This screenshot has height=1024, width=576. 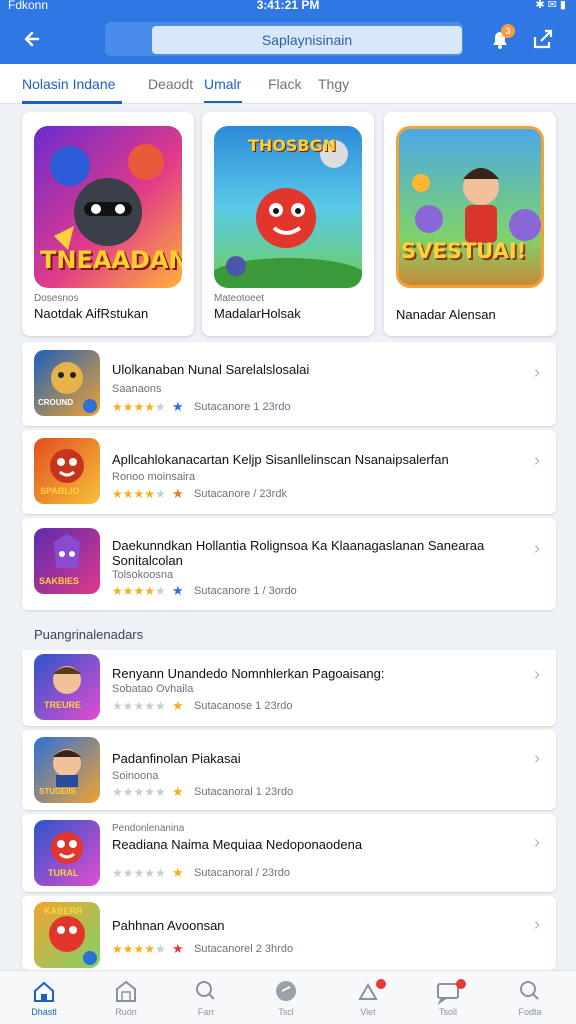 I want to click on tab-umalr-underline, so click(x=223, y=102).